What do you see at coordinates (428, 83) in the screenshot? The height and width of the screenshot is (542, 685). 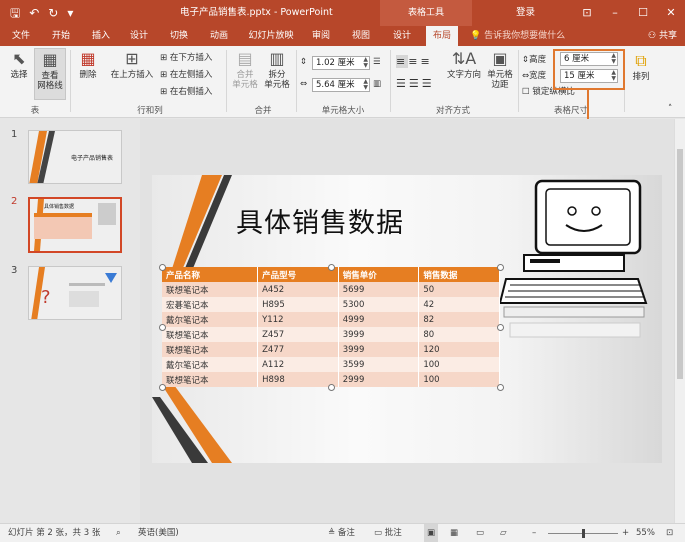 I see `align-bottom-icon: ☰` at bounding box center [428, 83].